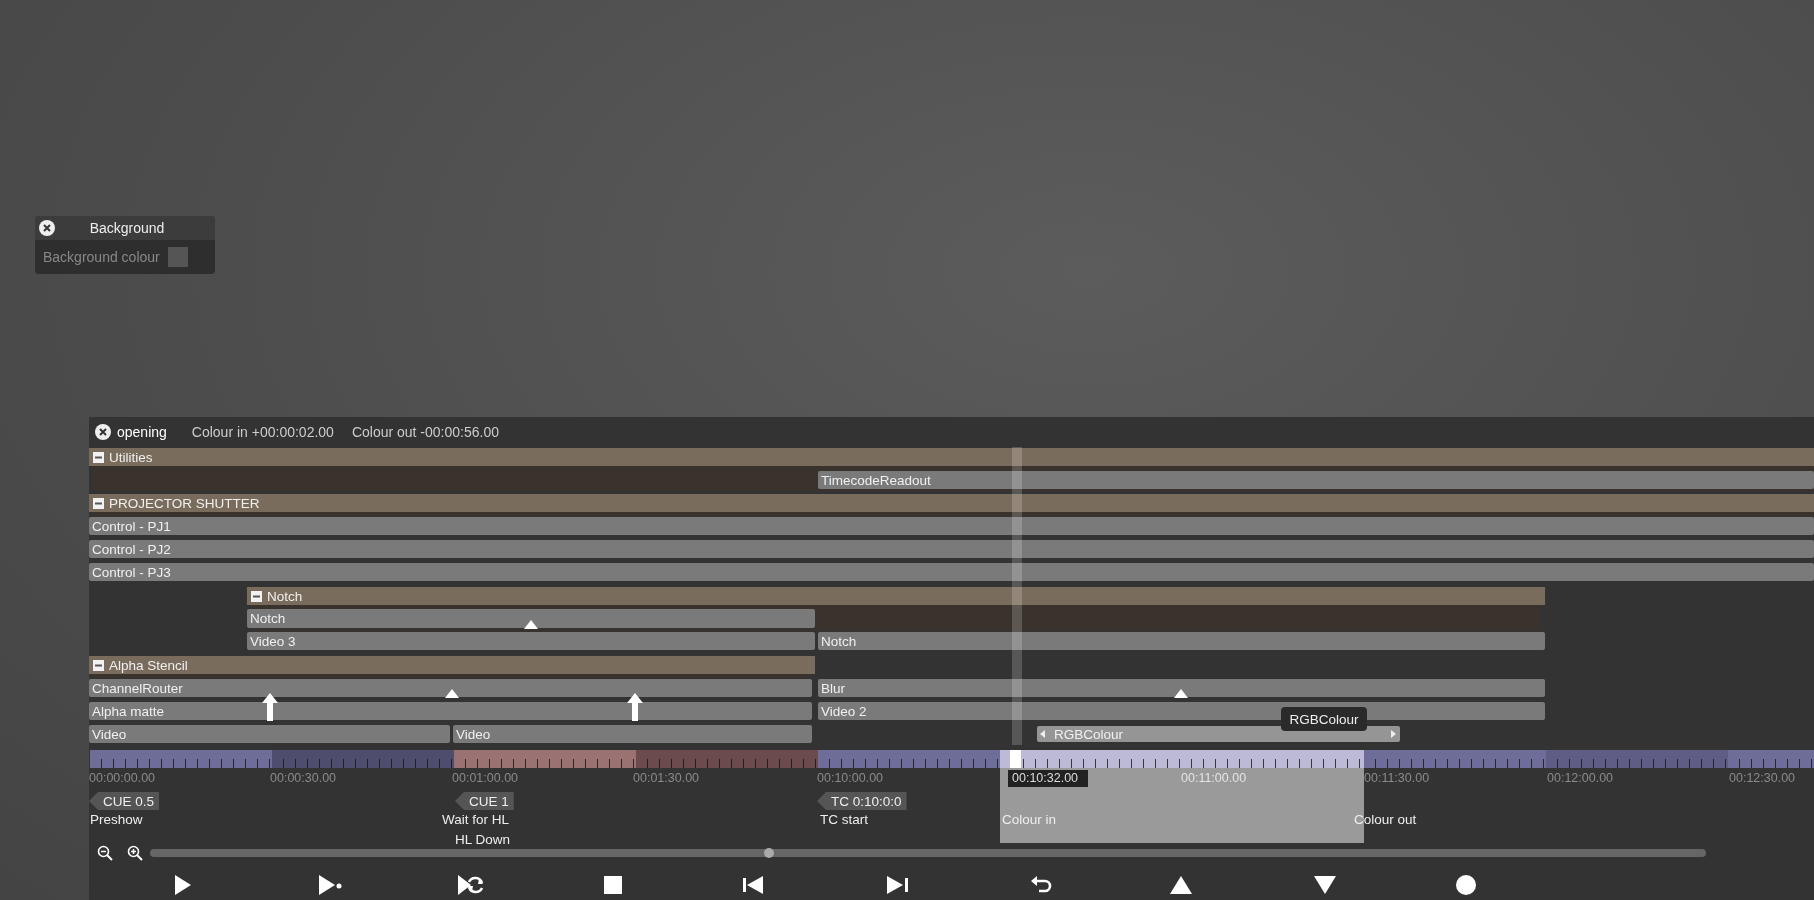  I want to click on timeline-clip: Control - PJ2, so click(951, 549).